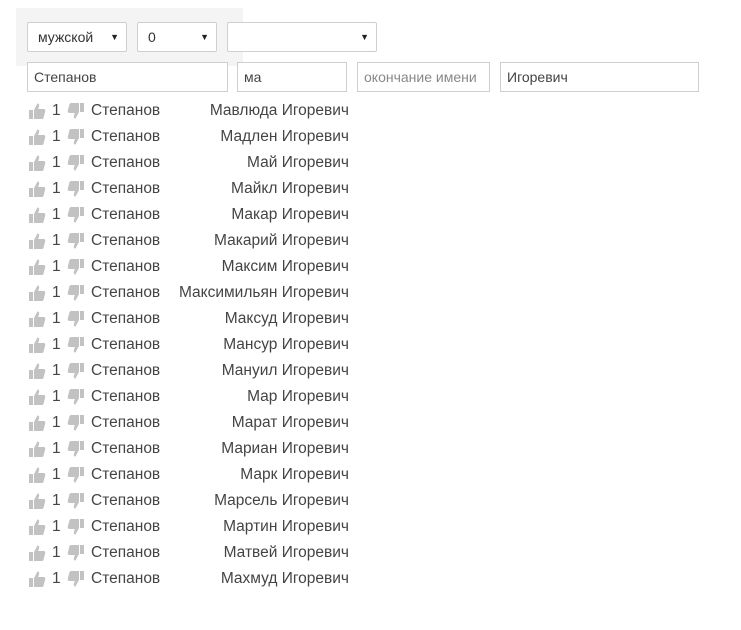 This screenshot has width=741, height=630. Describe the element at coordinates (286, 344) in the screenshot. I see `result-full-name: Мансур Игоревич` at that location.